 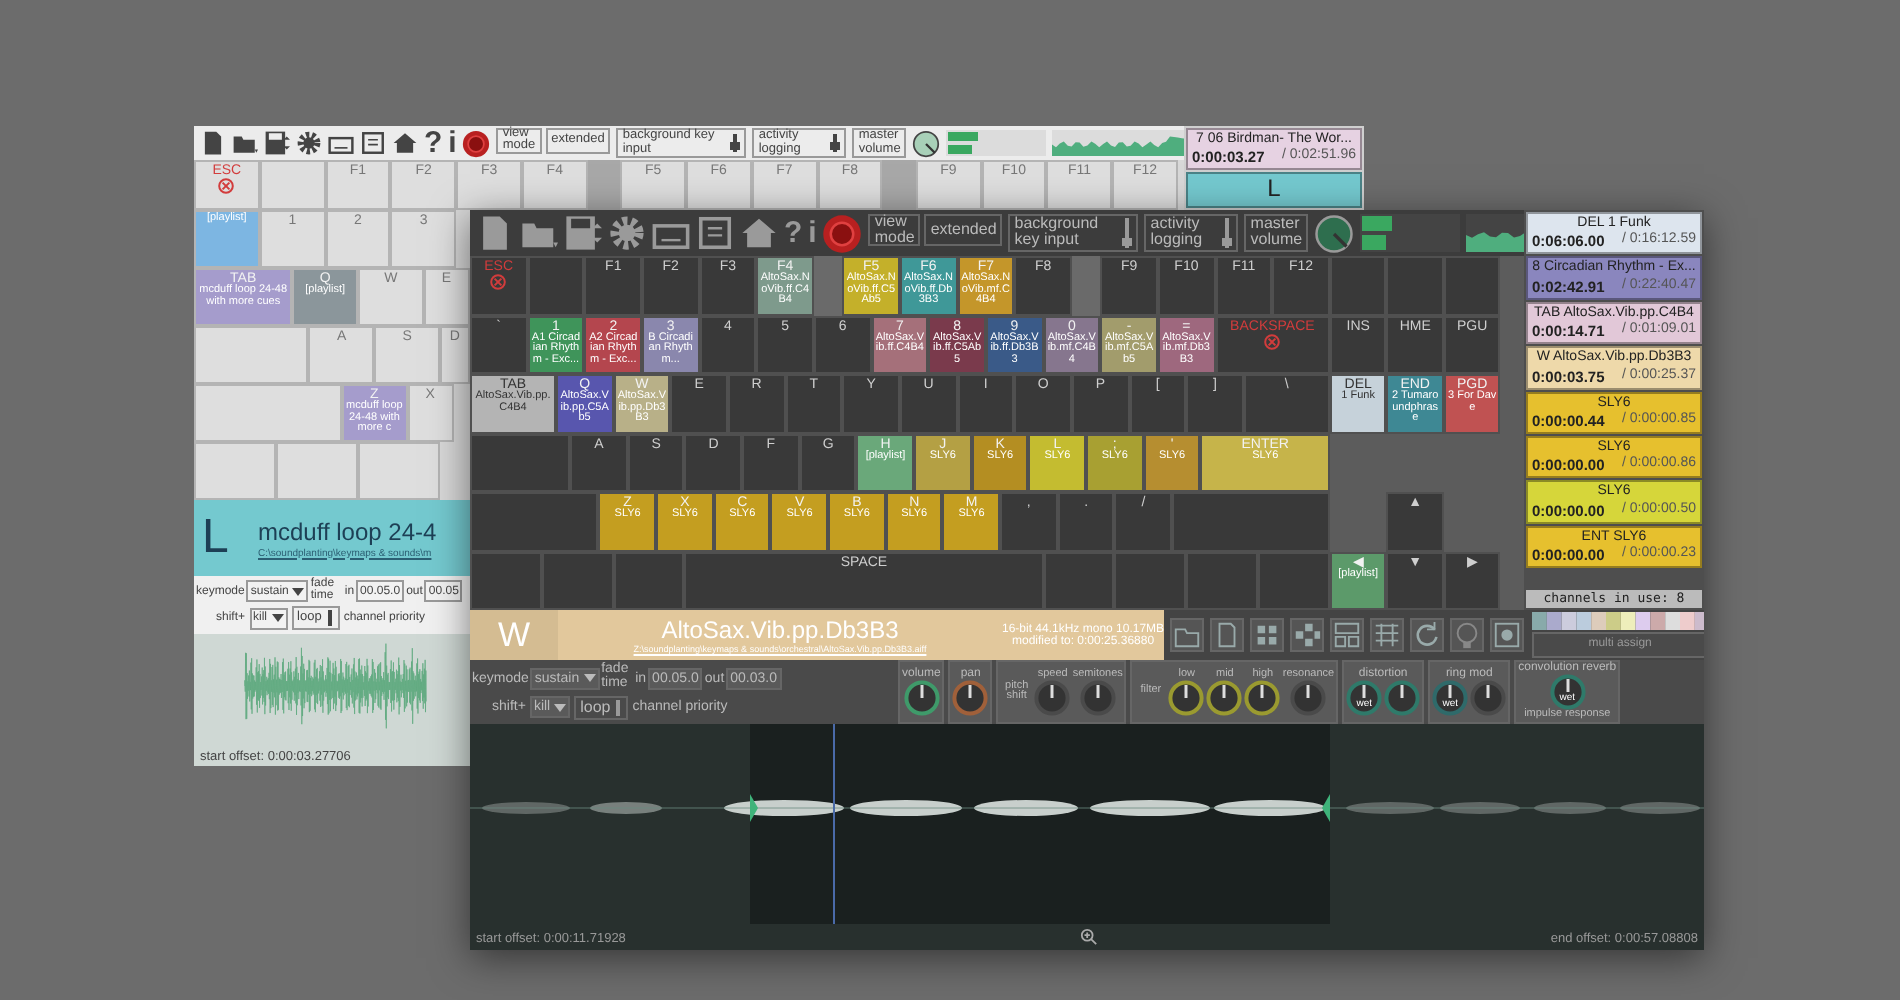 I want to click on sound-key-label: W, so click(x=514, y=635).